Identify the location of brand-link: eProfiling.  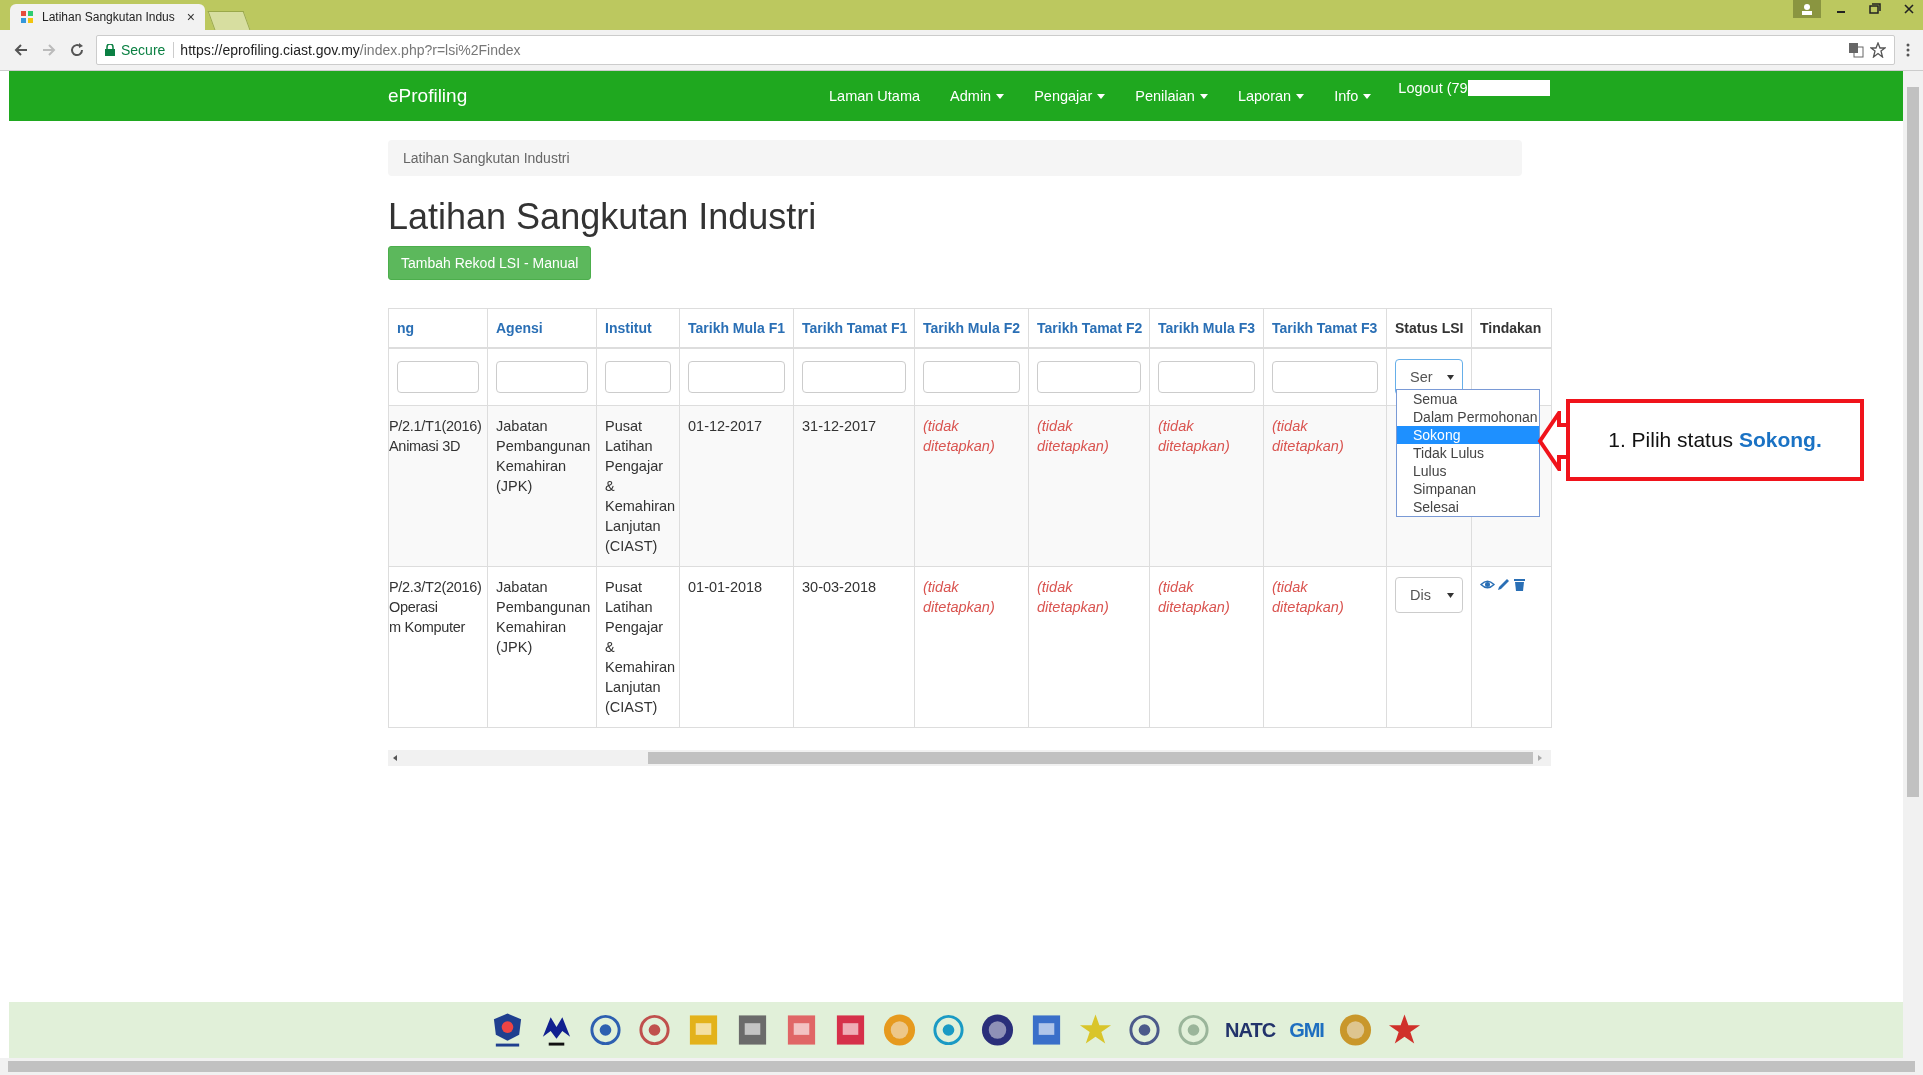
(601, 96).